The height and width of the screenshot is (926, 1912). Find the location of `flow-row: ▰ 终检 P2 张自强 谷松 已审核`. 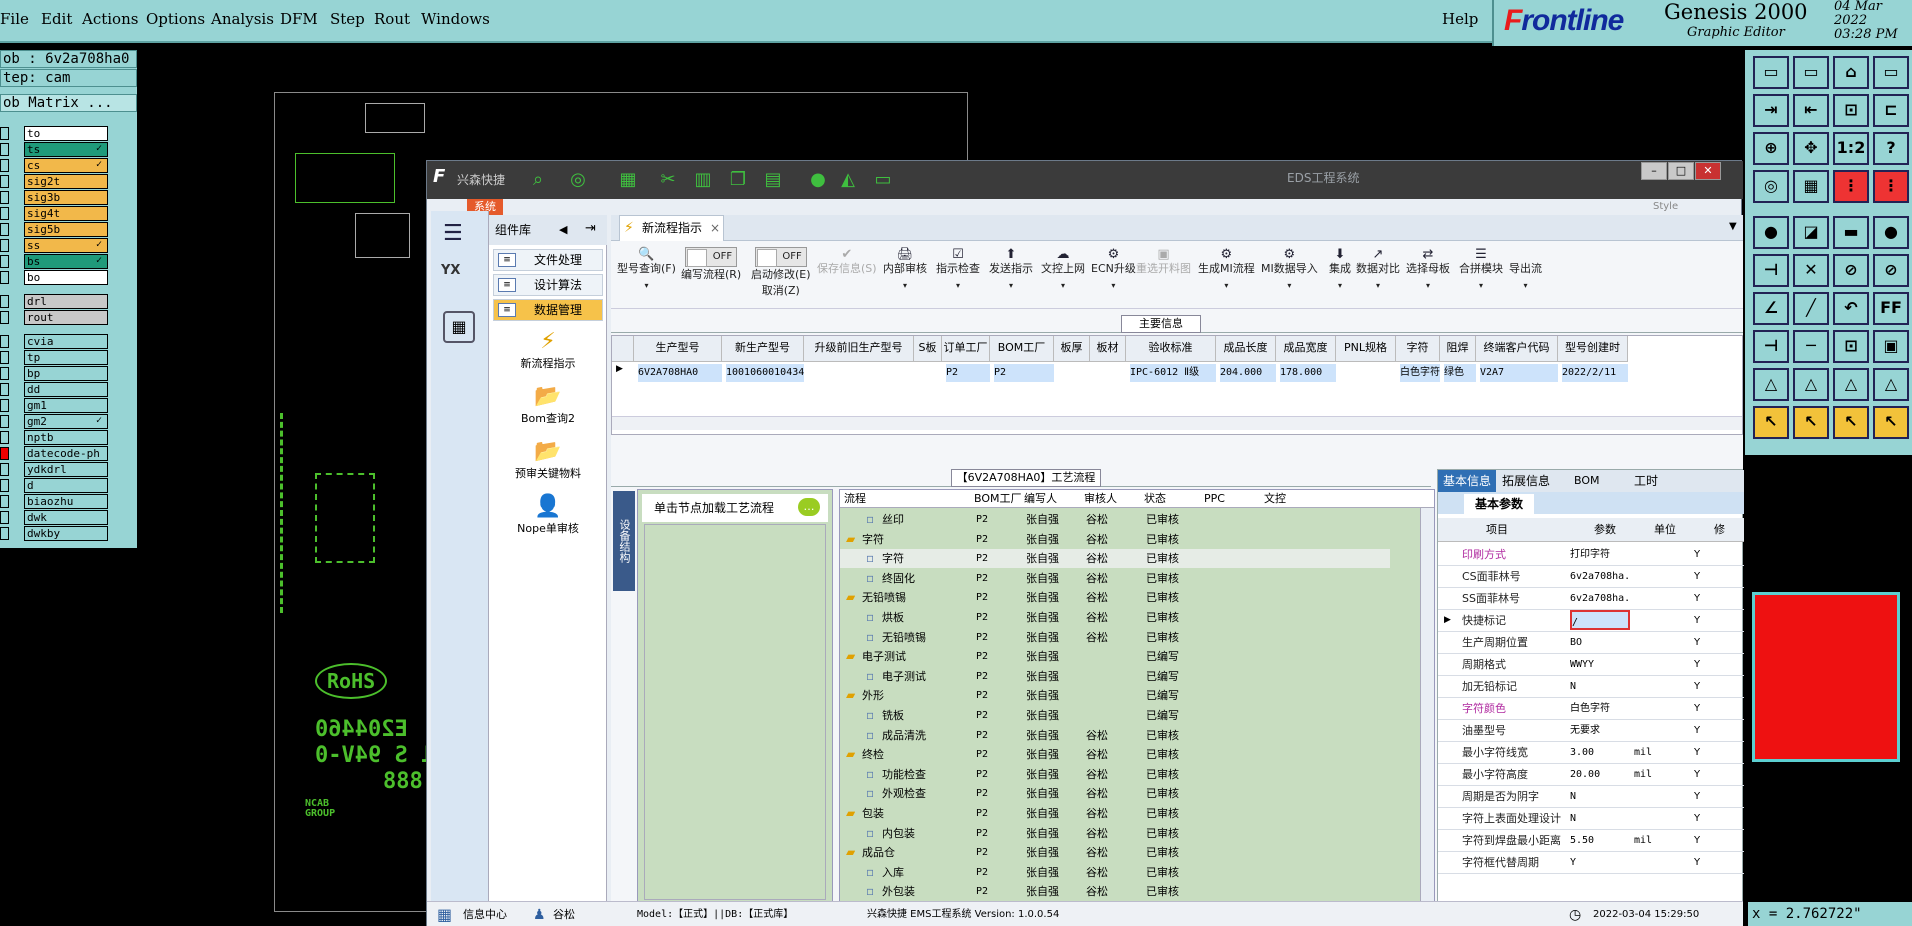

flow-row: ▰ 终检 P2 张自强 谷松 已审核 is located at coordinates (1115, 754).